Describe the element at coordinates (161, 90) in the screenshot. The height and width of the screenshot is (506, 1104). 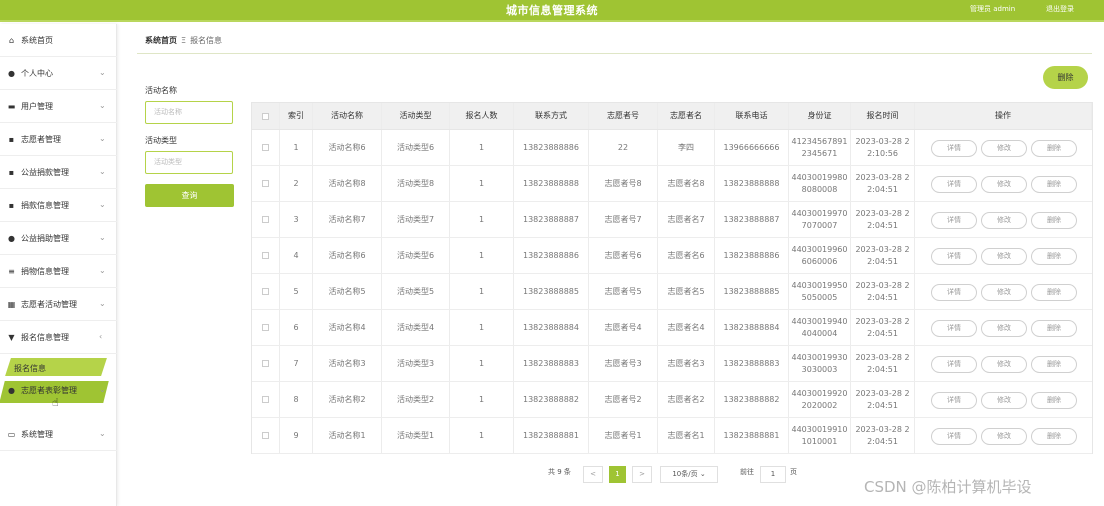
I see `activity-name-label: 活动名称` at that location.